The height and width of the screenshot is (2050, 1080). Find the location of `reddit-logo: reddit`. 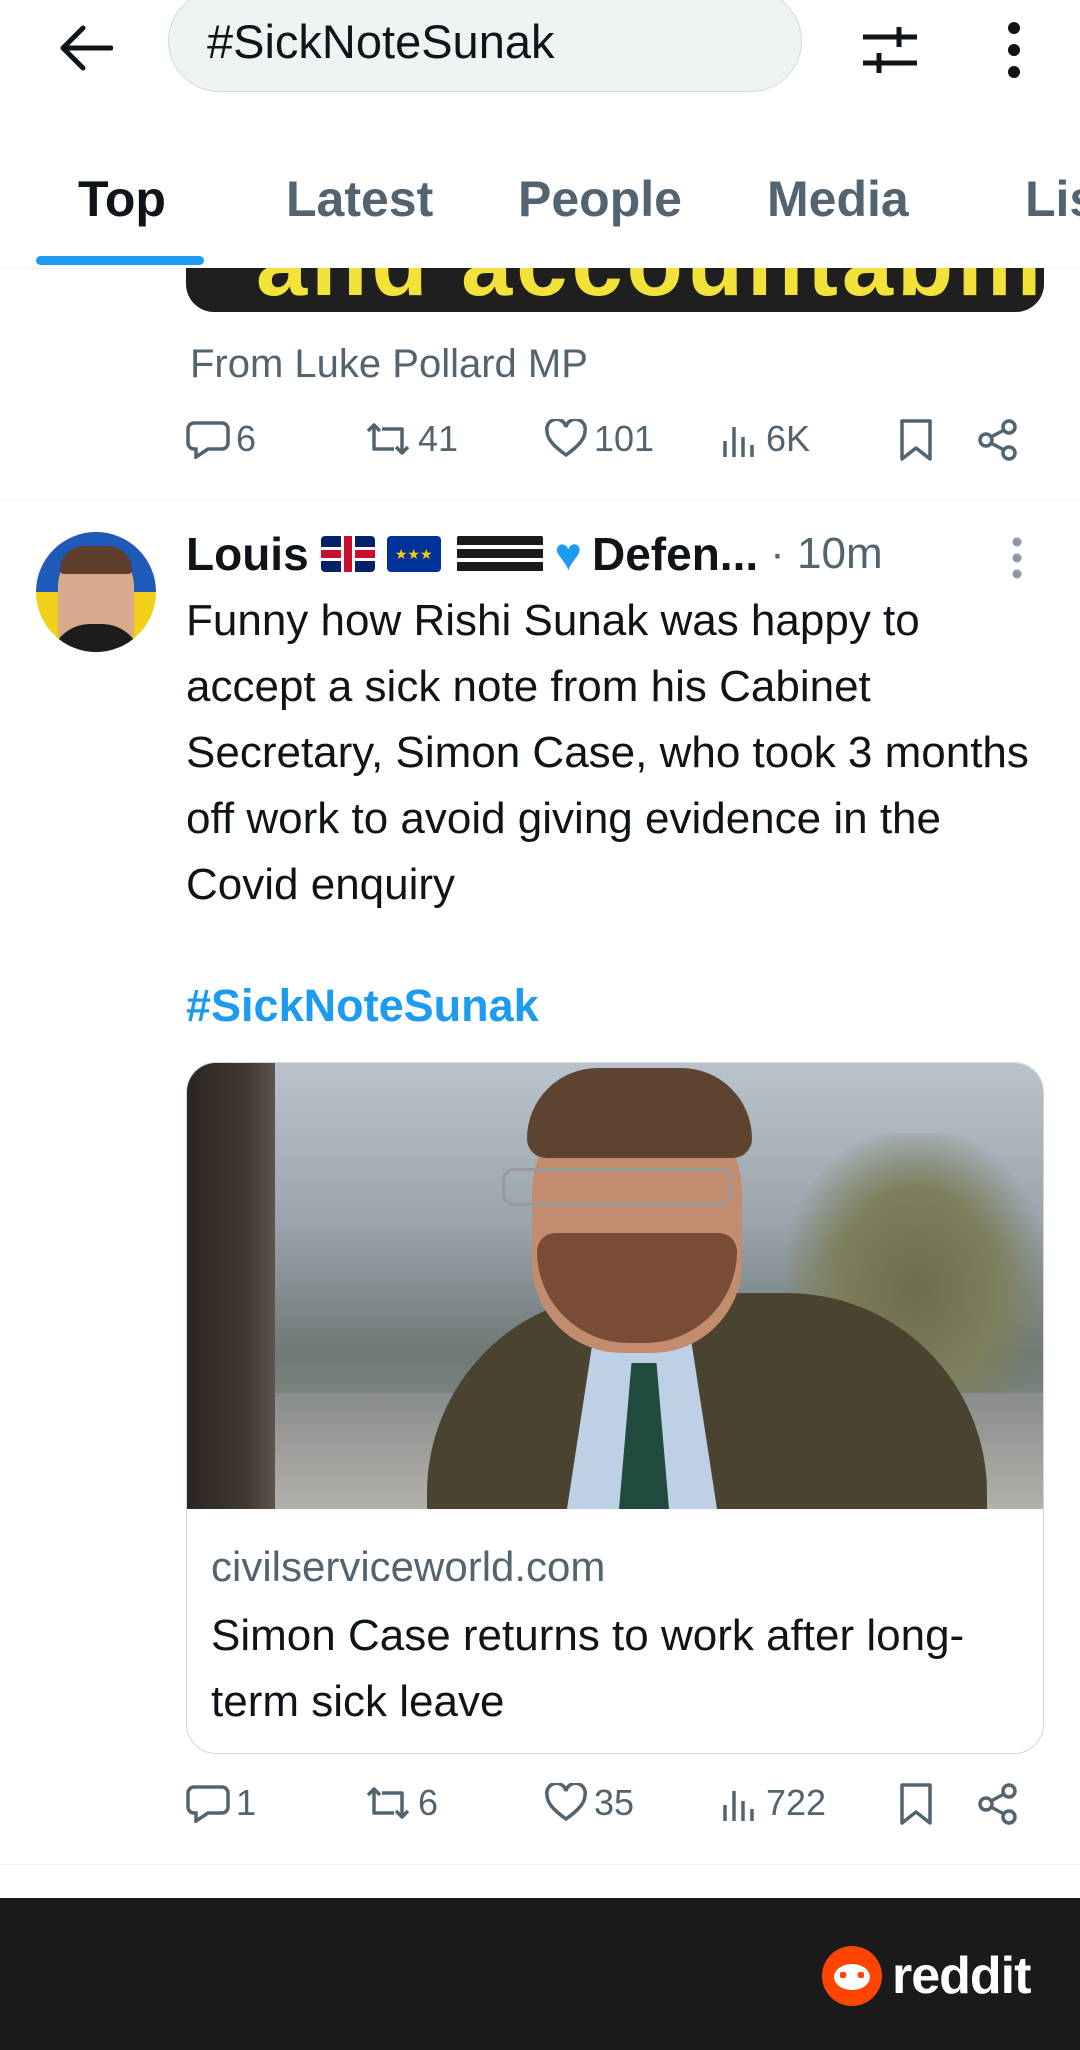

reddit-logo: reddit is located at coordinates (926, 1976).